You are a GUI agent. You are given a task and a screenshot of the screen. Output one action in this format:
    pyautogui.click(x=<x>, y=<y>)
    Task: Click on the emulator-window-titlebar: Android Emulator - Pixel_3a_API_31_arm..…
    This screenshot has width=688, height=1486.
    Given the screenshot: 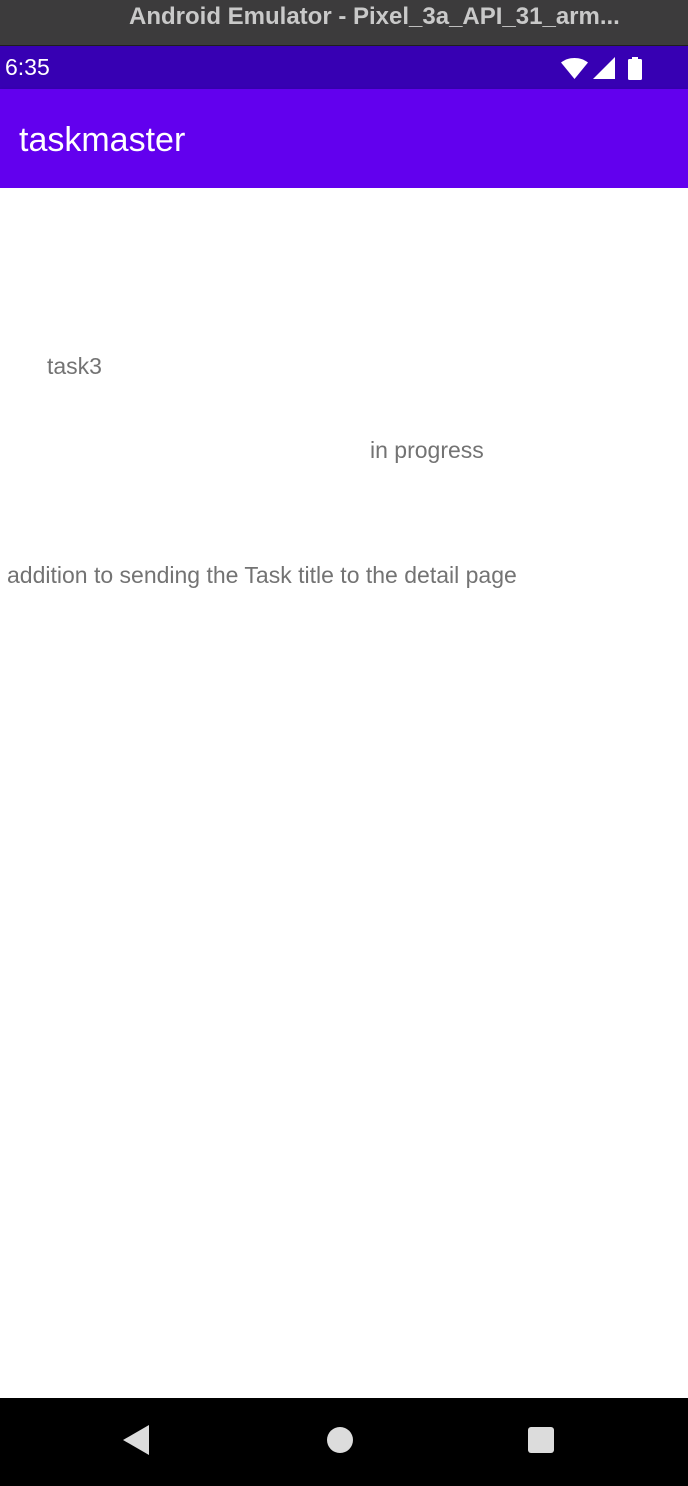 What is the action you would take?
    pyautogui.click(x=344, y=23)
    